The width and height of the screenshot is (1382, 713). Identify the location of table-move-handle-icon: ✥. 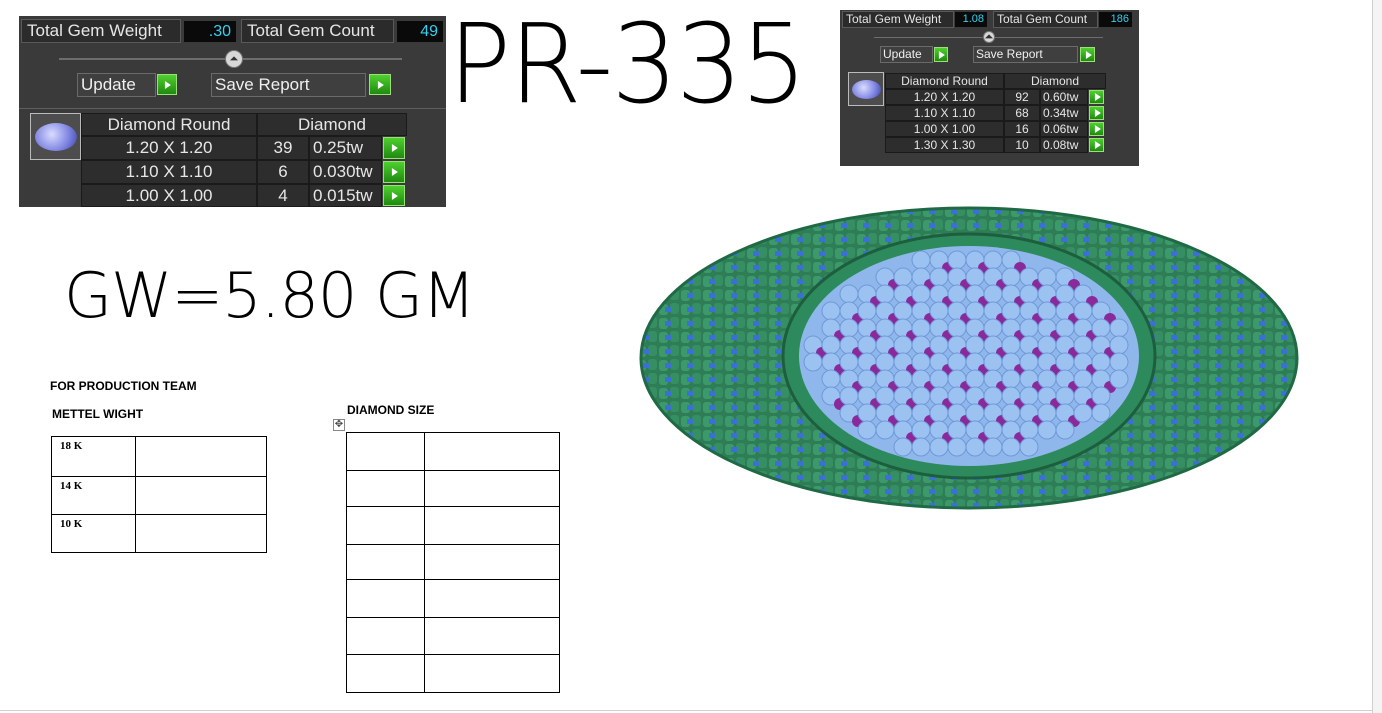
(339, 425).